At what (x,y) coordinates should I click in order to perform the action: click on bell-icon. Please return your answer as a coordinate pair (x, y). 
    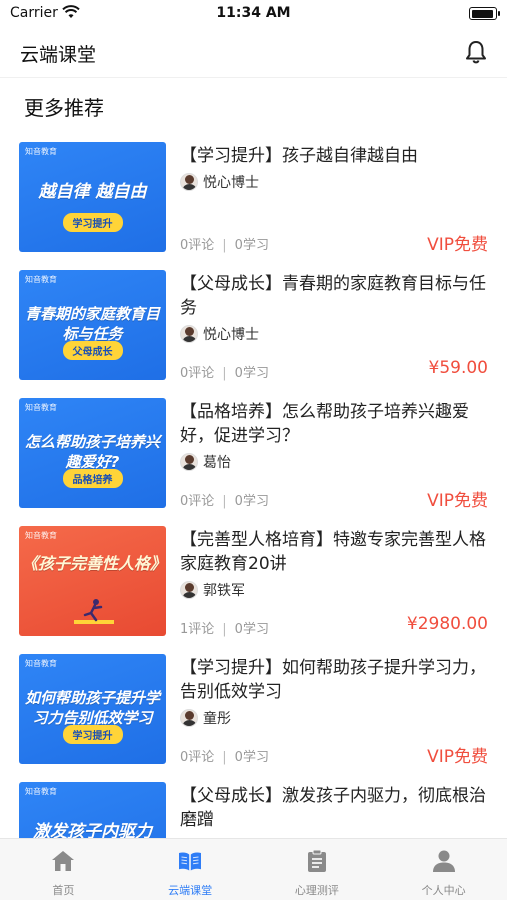
    Looking at the image, I should click on (476, 52).